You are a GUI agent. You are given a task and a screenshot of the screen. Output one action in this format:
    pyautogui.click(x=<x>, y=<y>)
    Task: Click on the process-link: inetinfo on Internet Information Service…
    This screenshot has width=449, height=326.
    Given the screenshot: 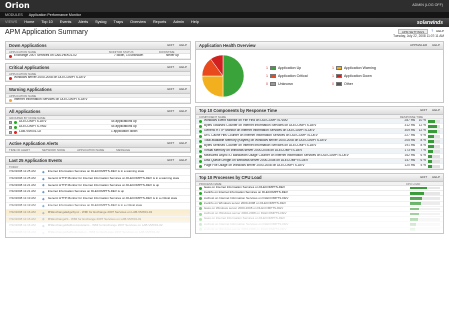 What is the action you would take?
    pyautogui.click(x=306, y=193)
    